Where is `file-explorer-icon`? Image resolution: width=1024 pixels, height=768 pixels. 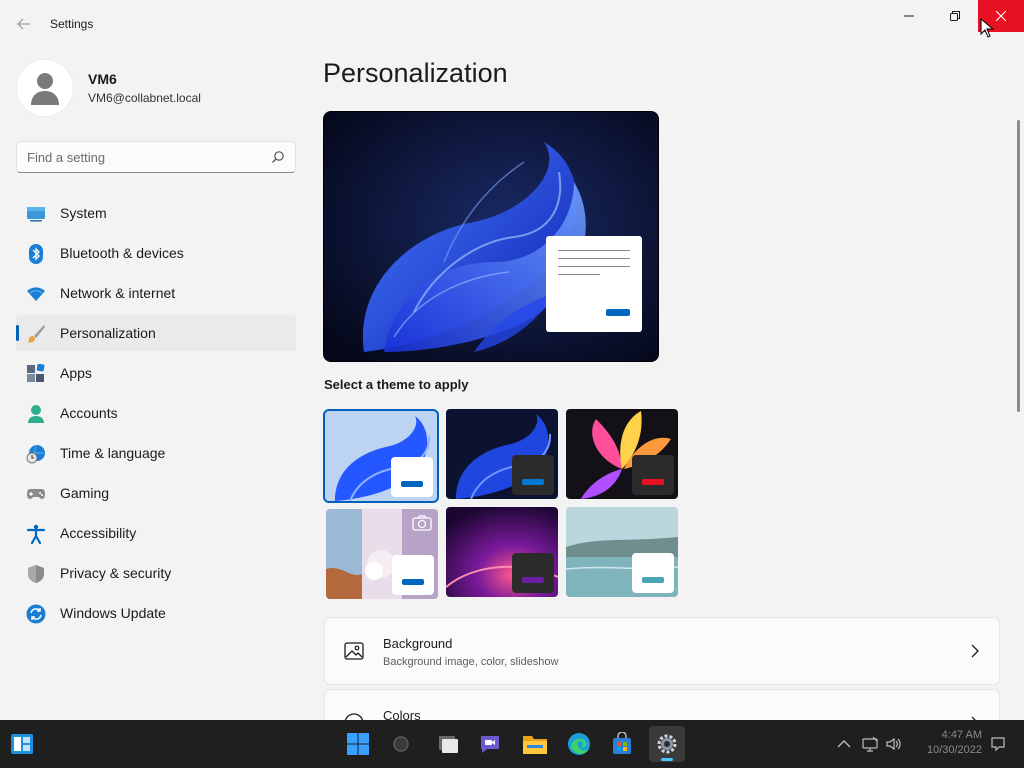
file-explorer-icon is located at coordinates (535, 745).